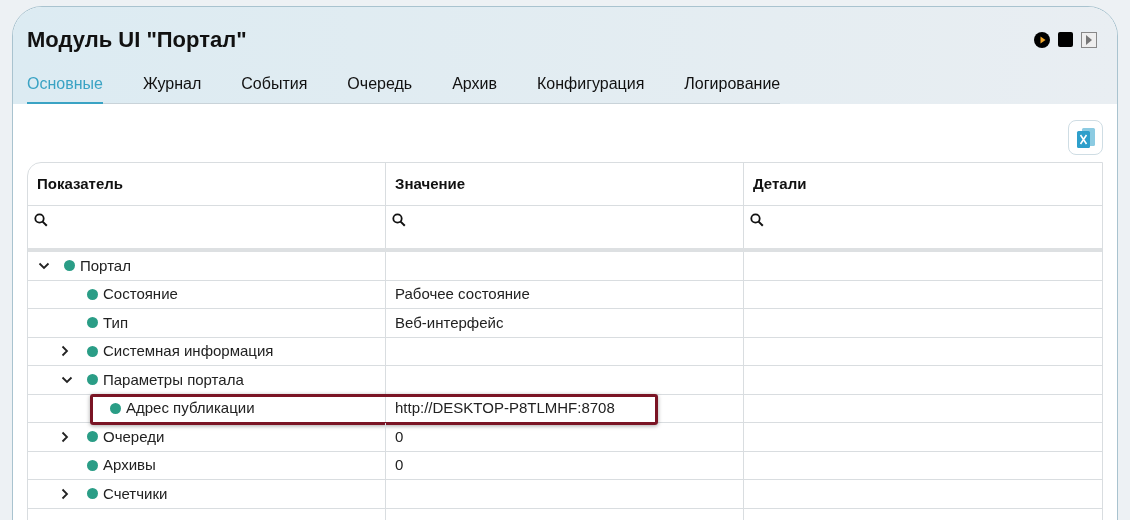 This screenshot has width=1130, height=520. What do you see at coordinates (140, 294) in the screenshot?
I see `tree-item-label: Состояние` at bounding box center [140, 294].